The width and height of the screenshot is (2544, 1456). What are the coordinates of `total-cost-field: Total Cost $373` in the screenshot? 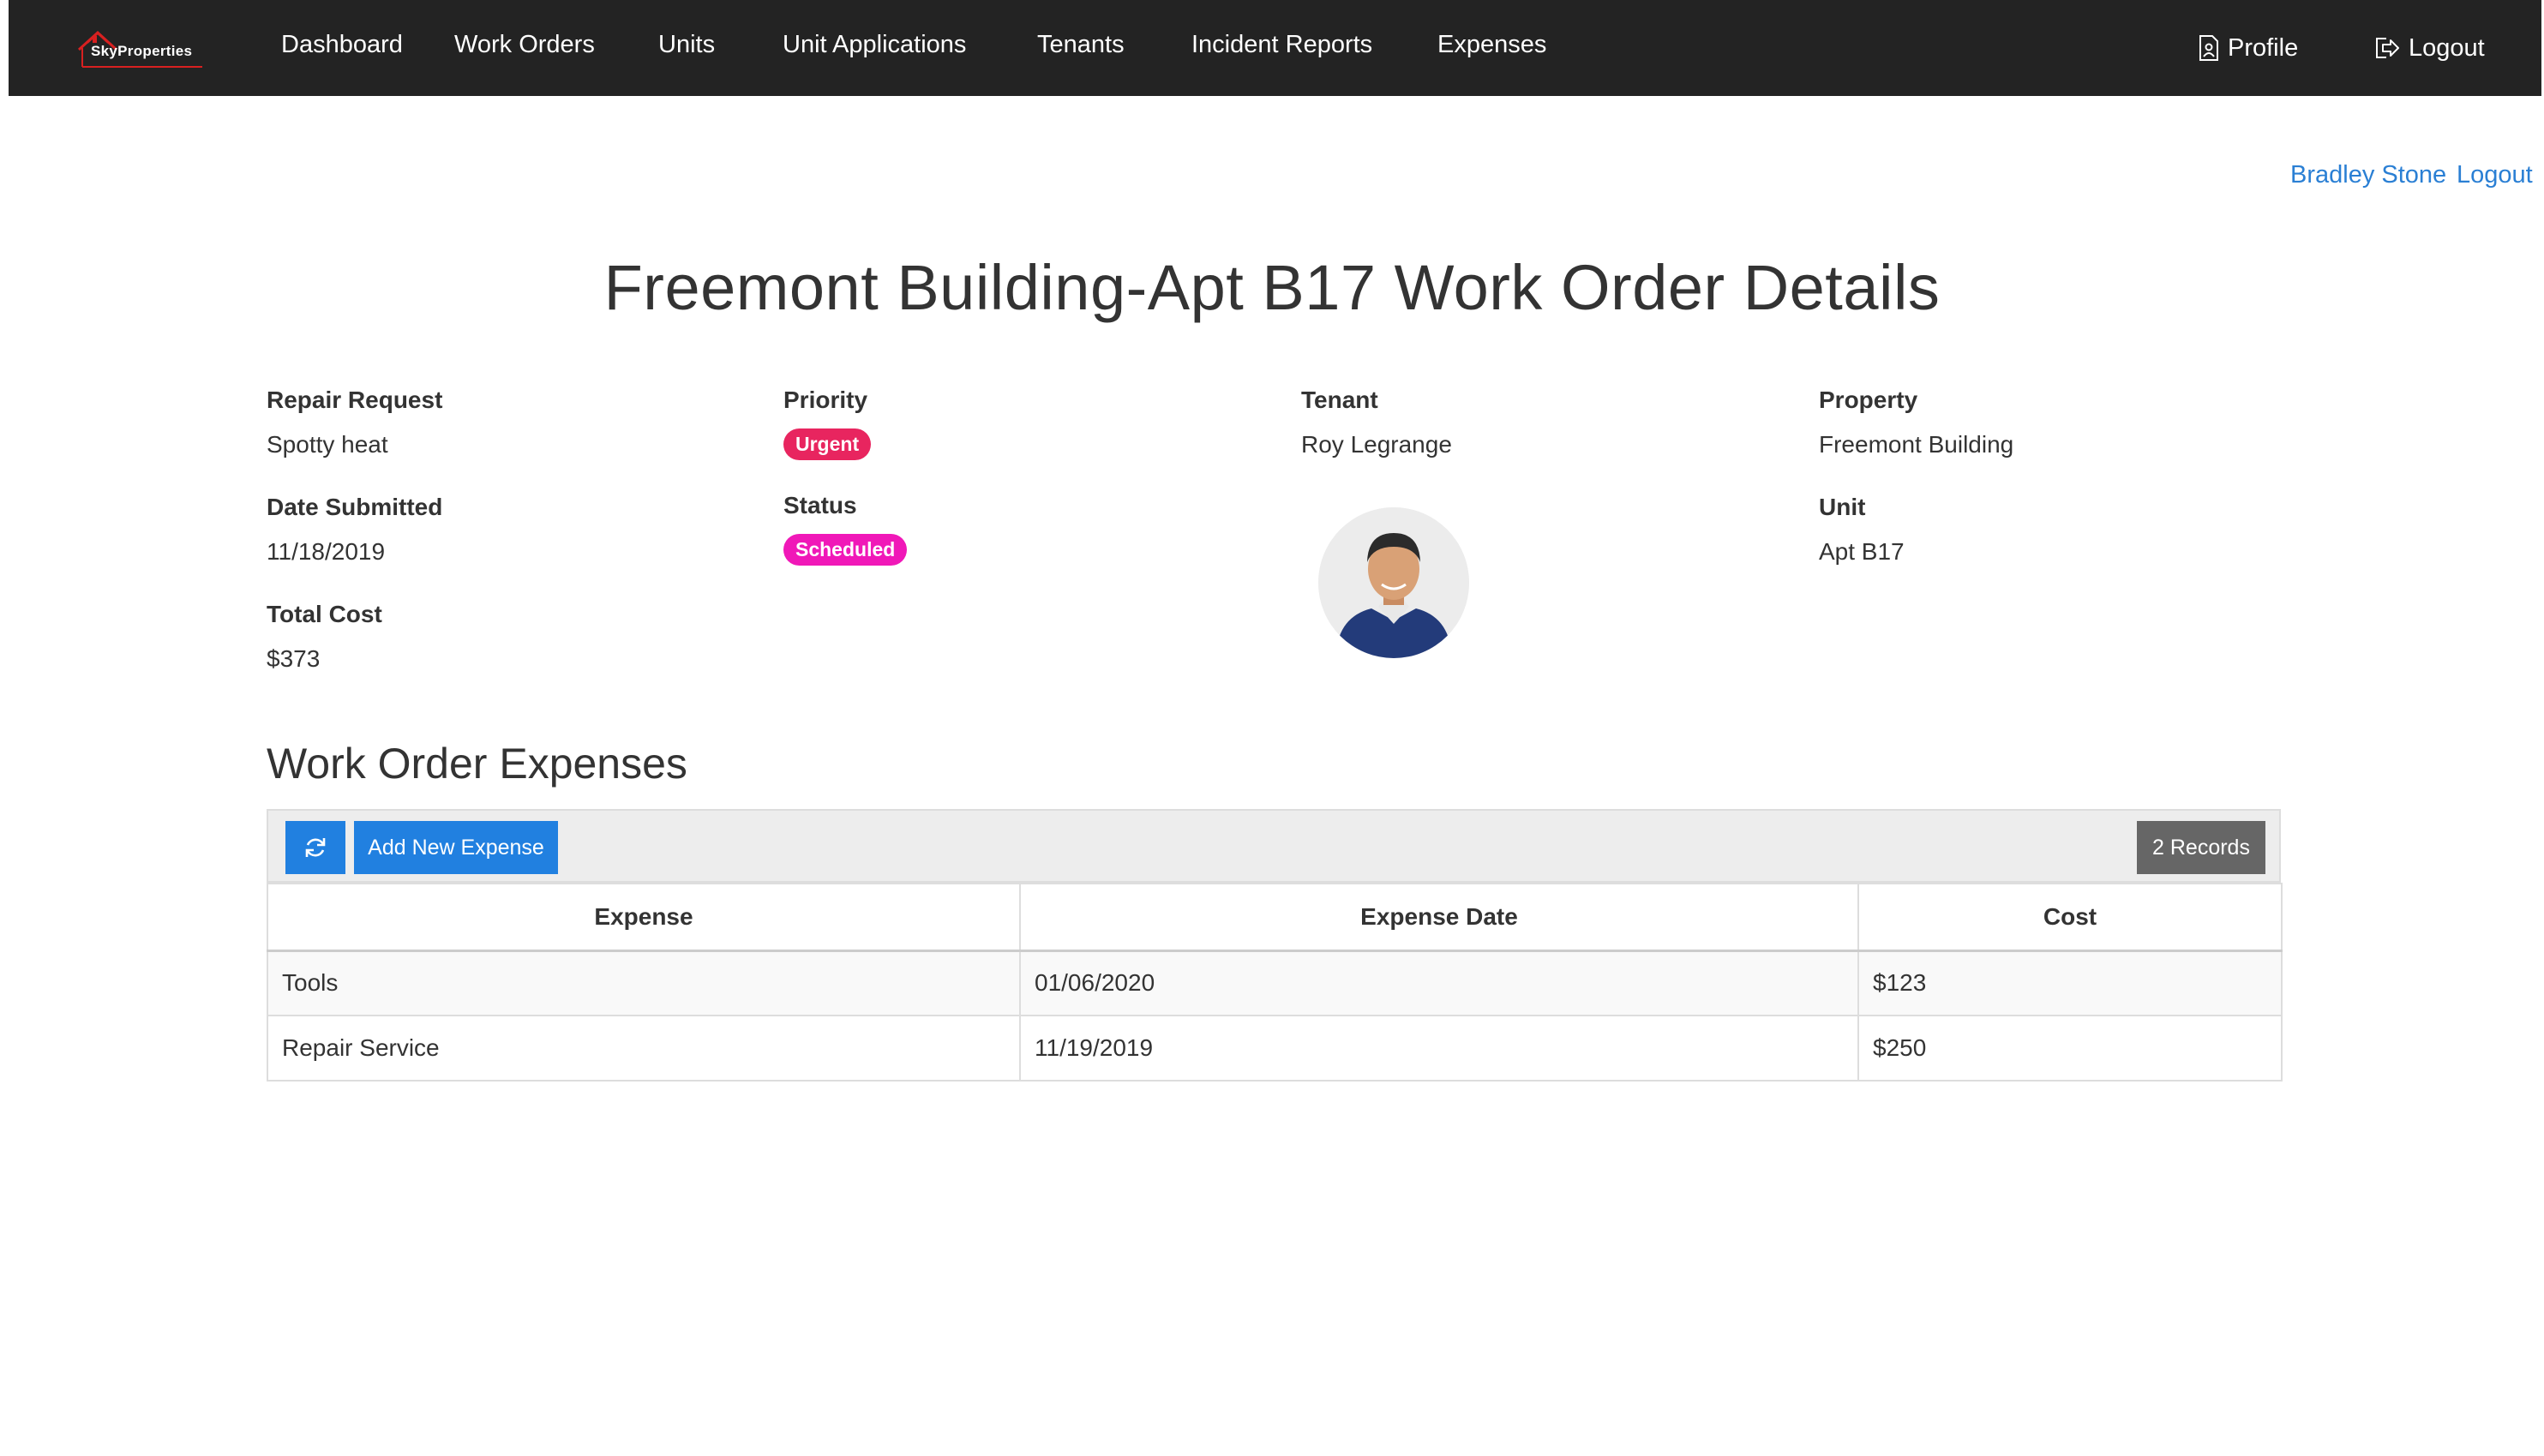 It's located at (507, 637).